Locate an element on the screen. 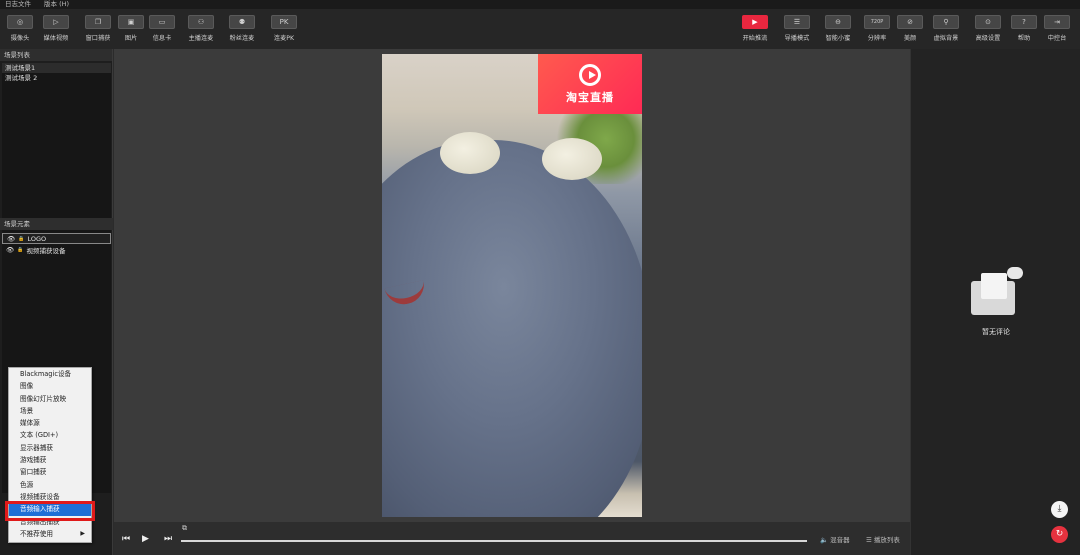 The height and width of the screenshot is (555, 1080). camera-label: 摄像头 is located at coordinates (20, 38).